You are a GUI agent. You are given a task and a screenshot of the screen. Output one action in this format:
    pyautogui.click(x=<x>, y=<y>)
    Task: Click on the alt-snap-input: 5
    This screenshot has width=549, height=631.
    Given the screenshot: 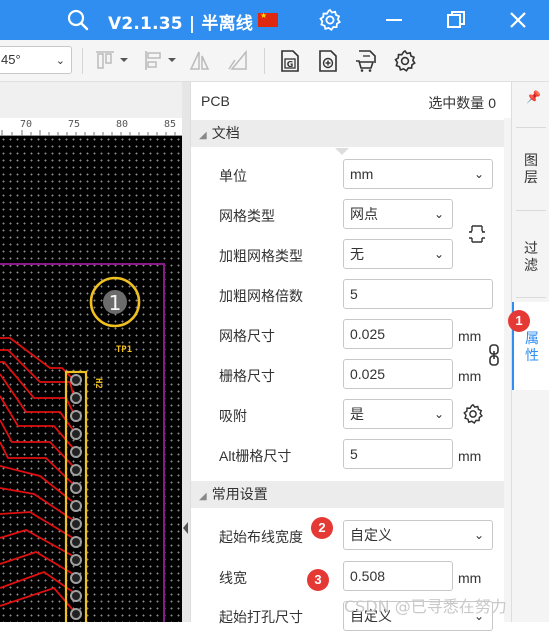 What is the action you would take?
    pyautogui.click(x=398, y=454)
    